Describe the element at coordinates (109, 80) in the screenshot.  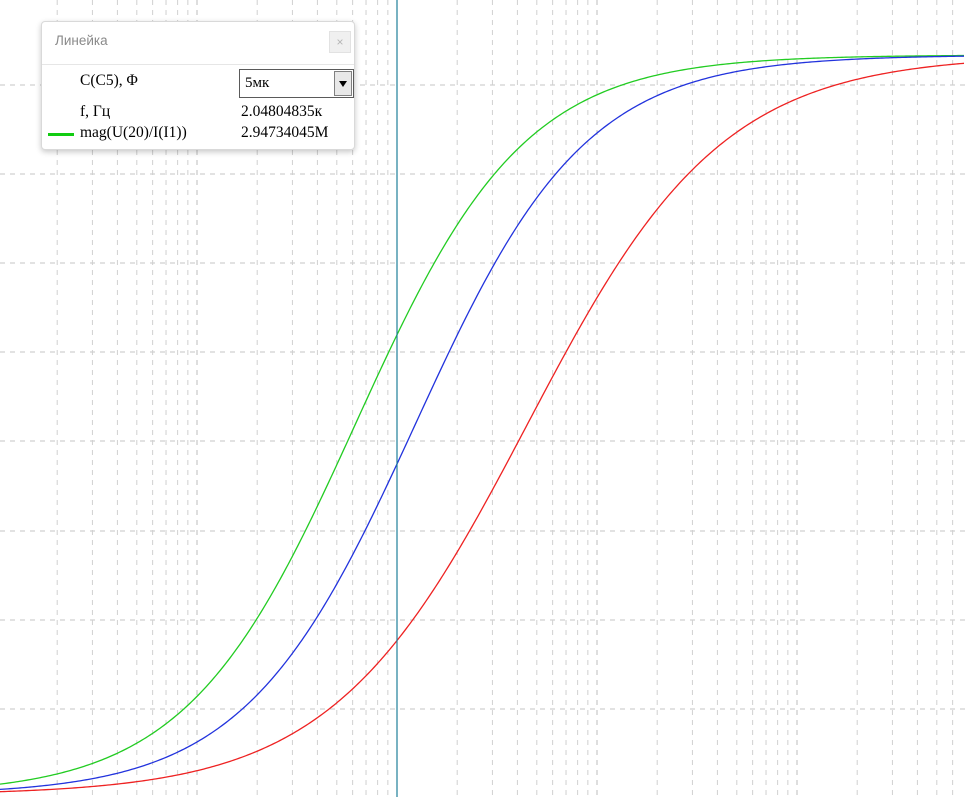
I see `param-label: C(C5), Φ` at that location.